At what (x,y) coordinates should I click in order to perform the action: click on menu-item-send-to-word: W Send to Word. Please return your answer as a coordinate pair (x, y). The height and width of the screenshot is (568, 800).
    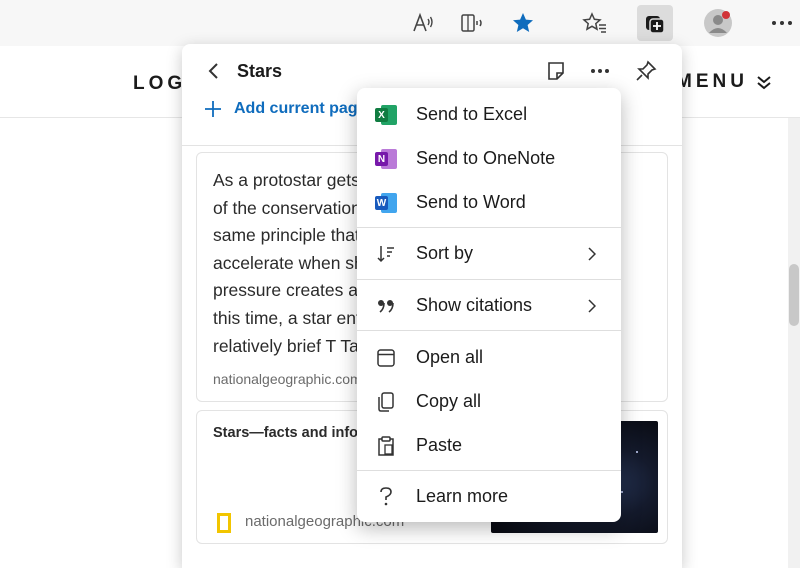
    Looking at the image, I should click on (489, 202).